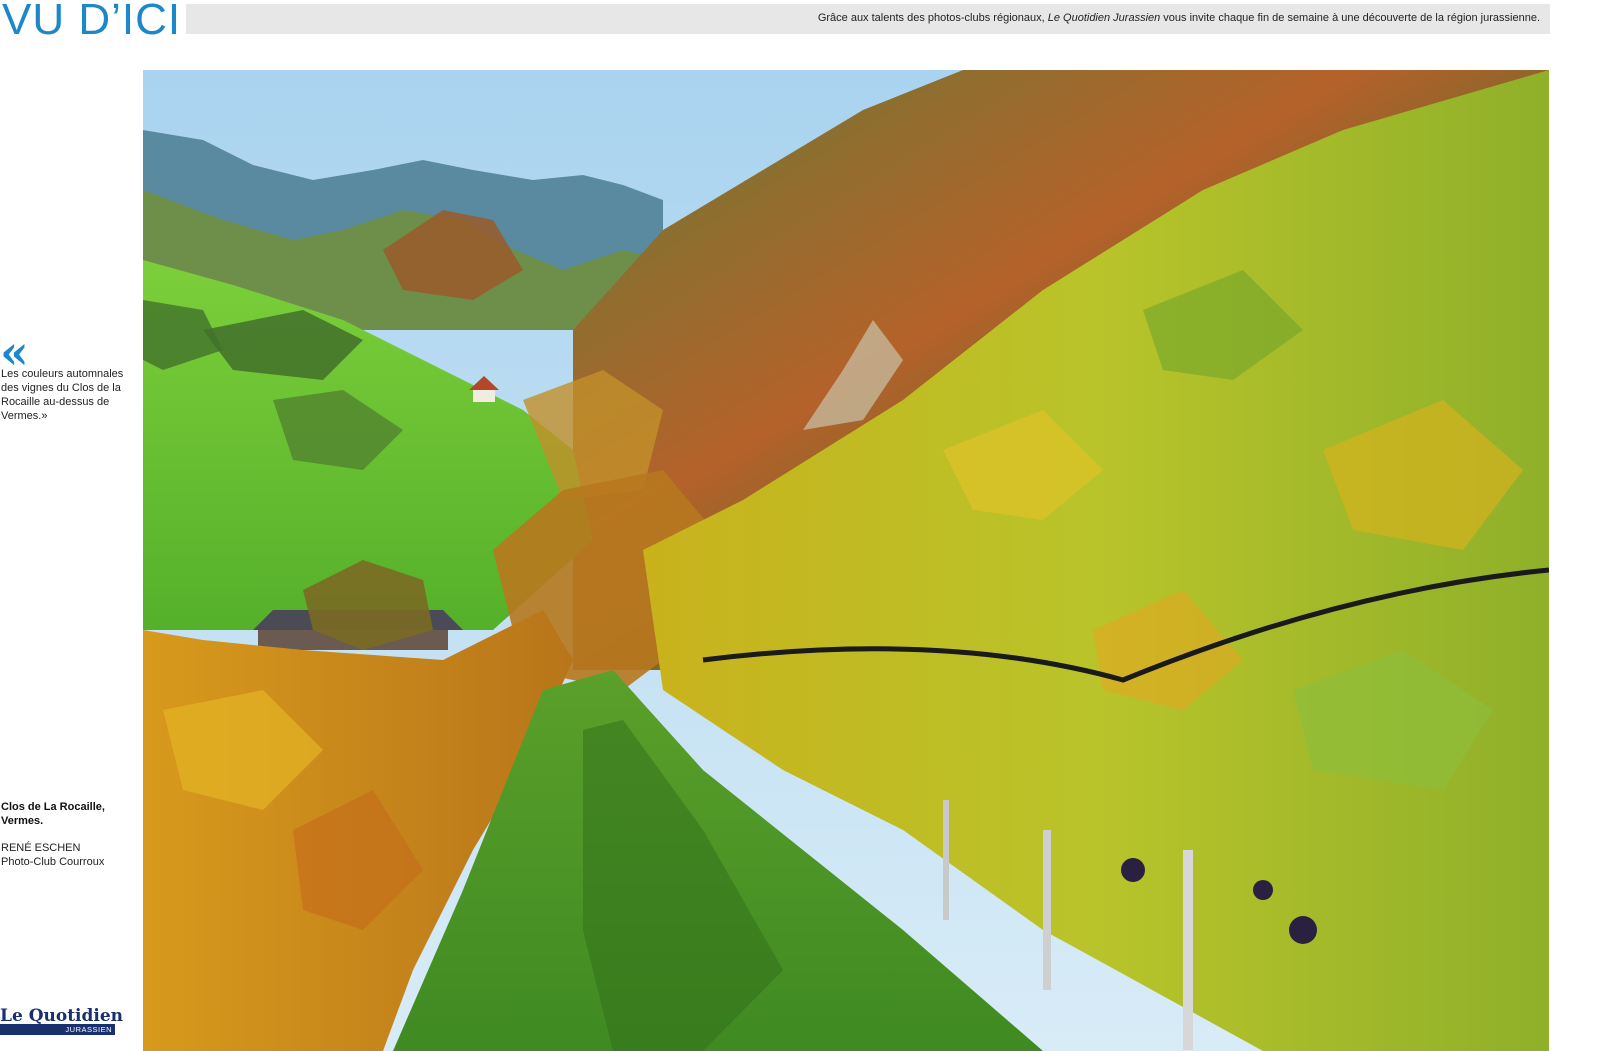 The image size is (1600, 1051). I want to click on quote-mark-icon: «, so click(14, 352).